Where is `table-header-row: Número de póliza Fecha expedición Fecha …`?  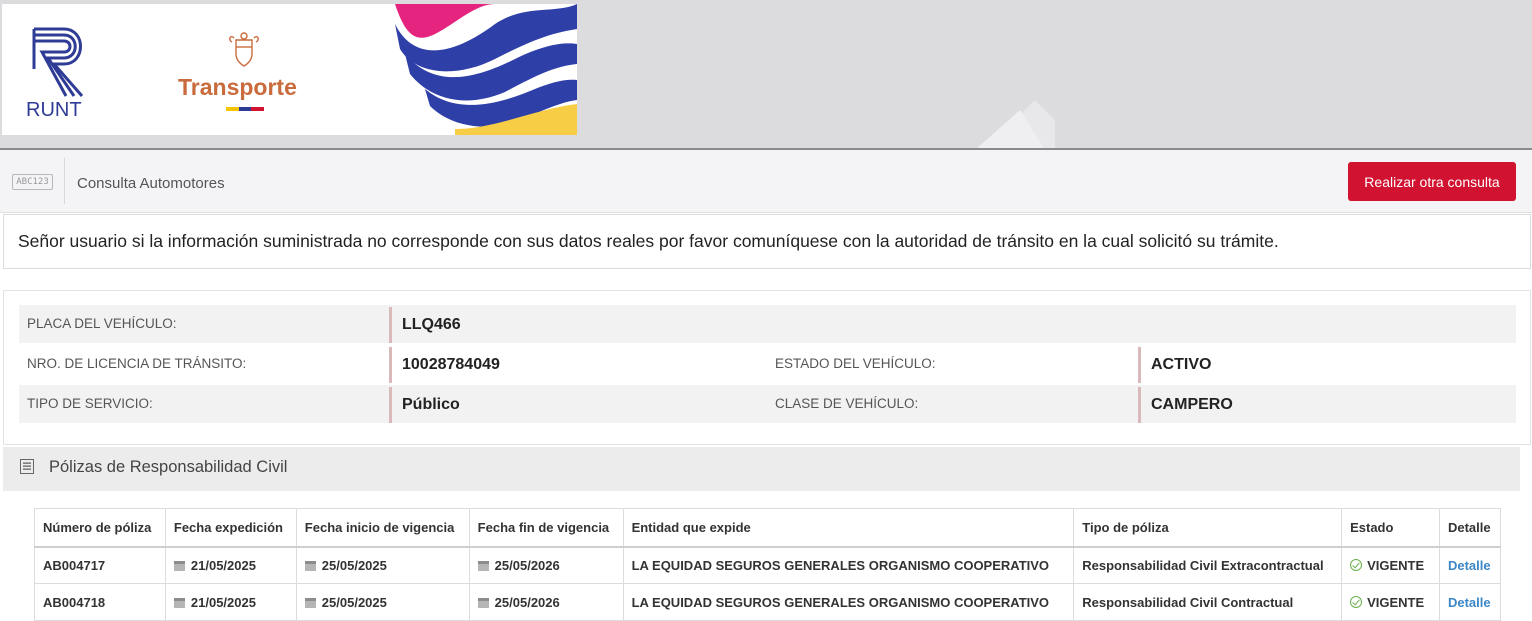 table-header-row: Número de póliza Fecha expedición Fecha … is located at coordinates (768, 528).